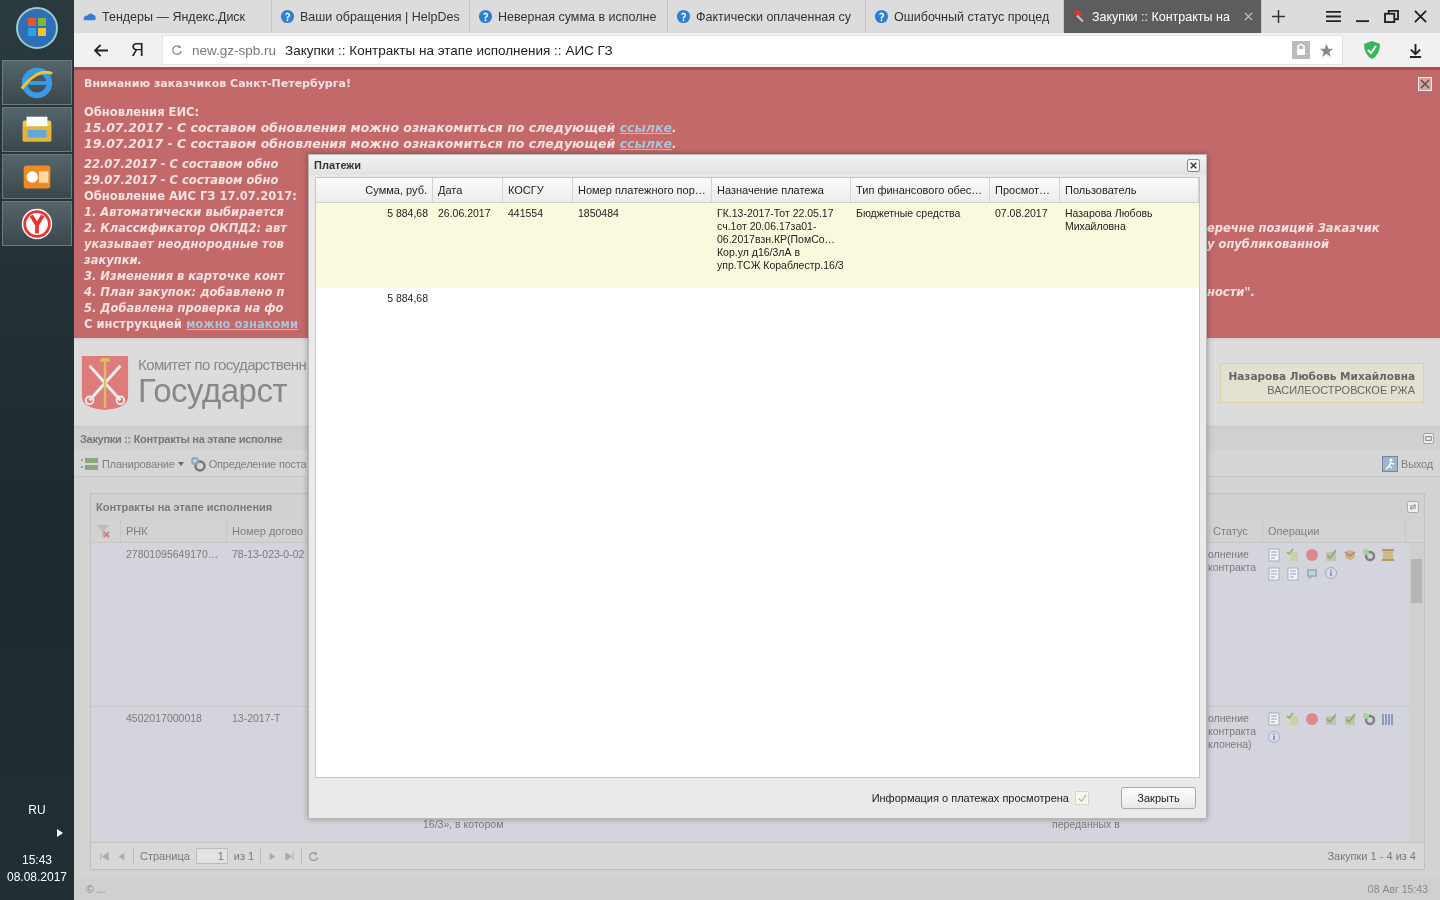 This screenshot has width=1440, height=900. What do you see at coordinates (1082, 798) in the screenshot?
I see `viewed-checkbox` at bounding box center [1082, 798].